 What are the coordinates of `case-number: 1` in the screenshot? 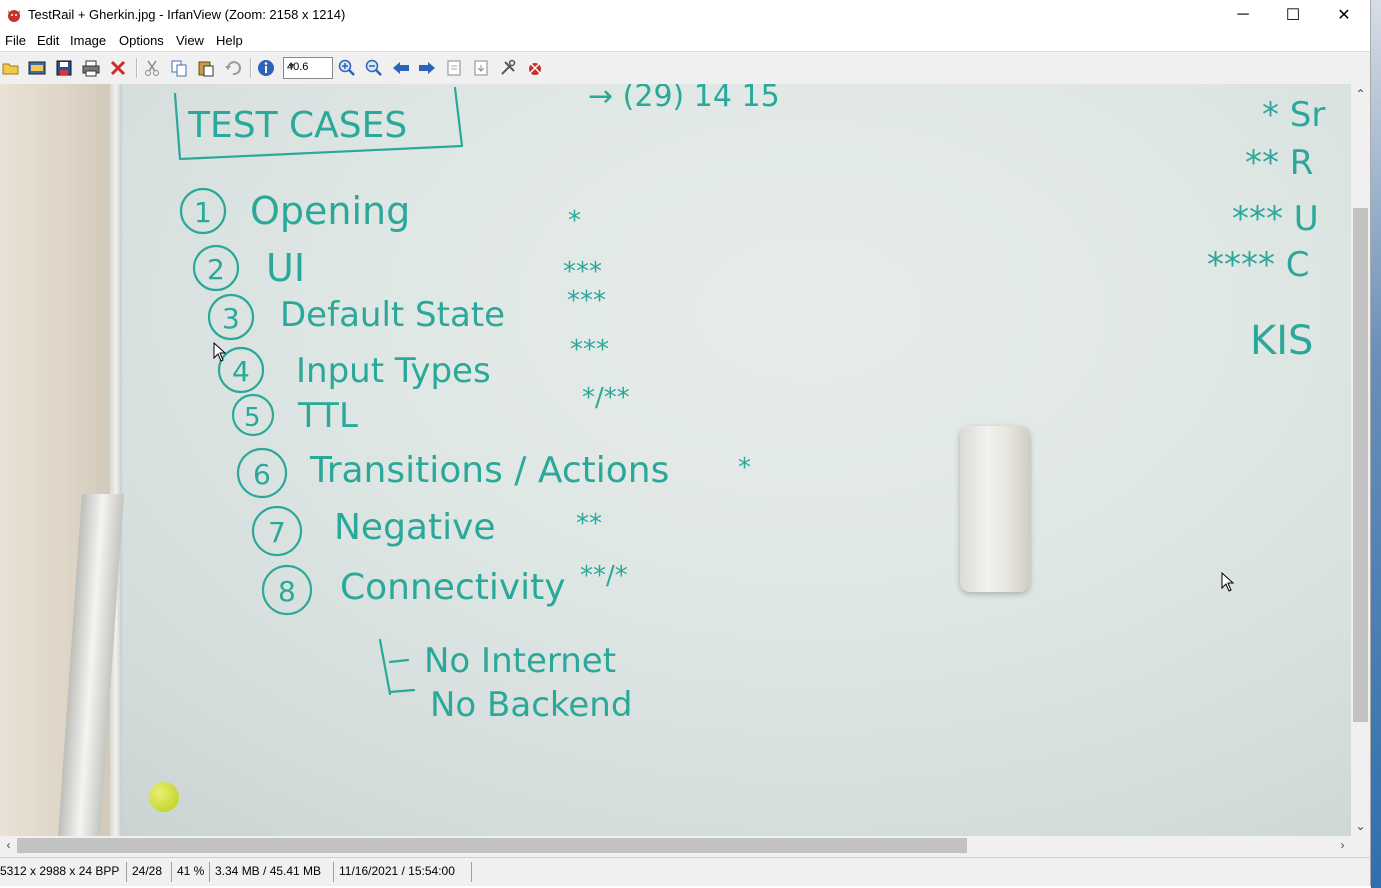 It's located at (203, 212).